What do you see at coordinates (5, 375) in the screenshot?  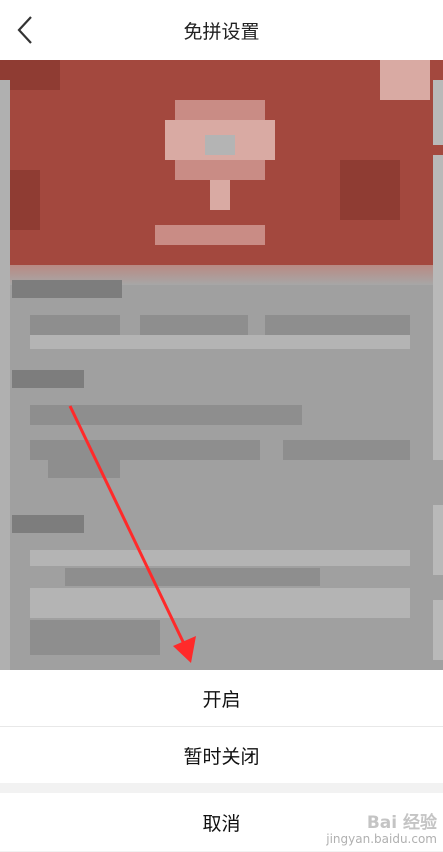 I see `left-edge-shade` at bounding box center [5, 375].